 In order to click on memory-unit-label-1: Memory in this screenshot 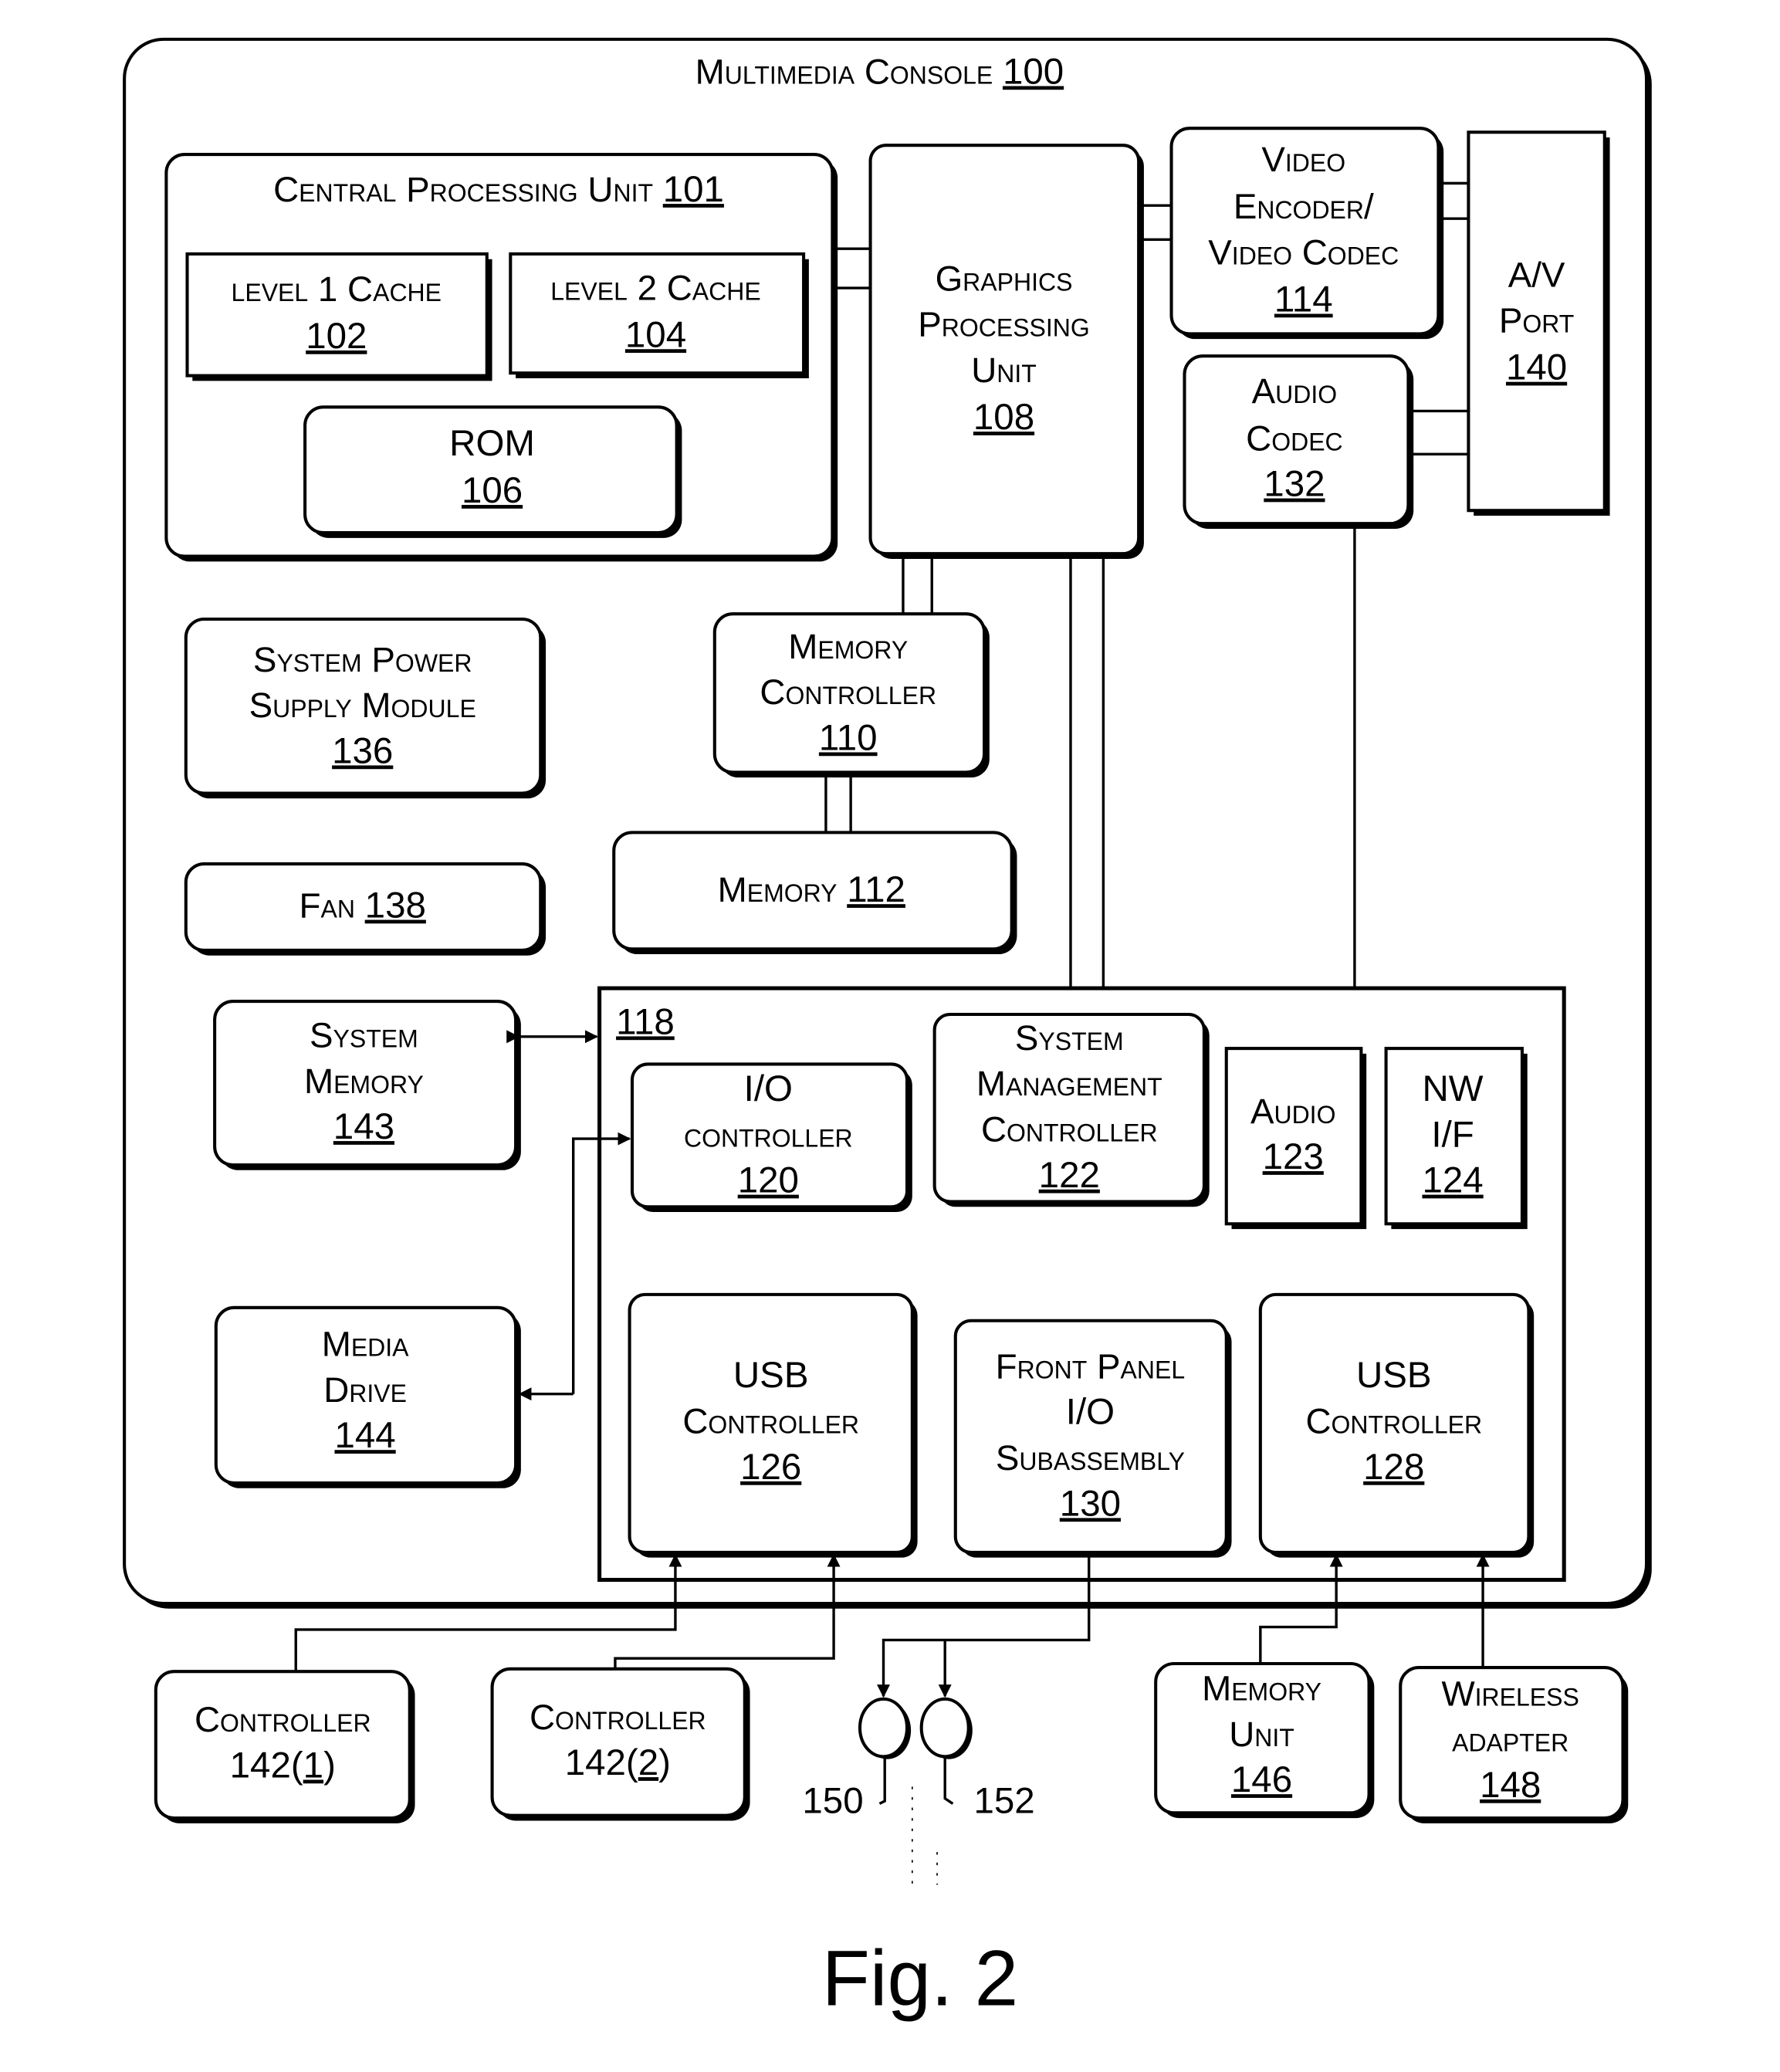, I will do `click(1262, 1688)`.